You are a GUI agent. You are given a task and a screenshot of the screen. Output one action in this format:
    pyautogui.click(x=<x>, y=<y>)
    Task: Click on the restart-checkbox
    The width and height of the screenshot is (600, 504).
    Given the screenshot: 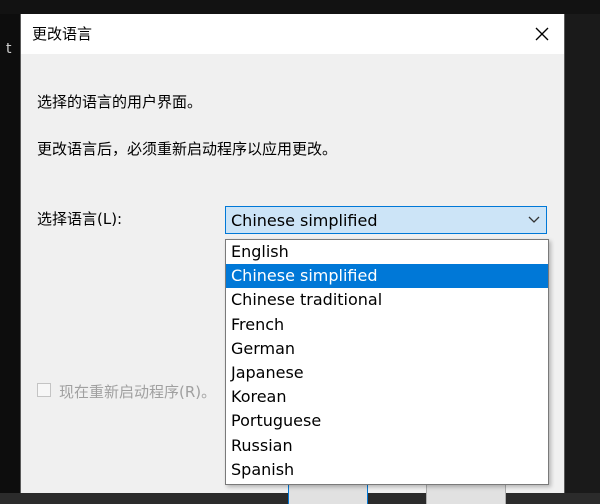 What is the action you would take?
    pyautogui.click(x=44, y=390)
    